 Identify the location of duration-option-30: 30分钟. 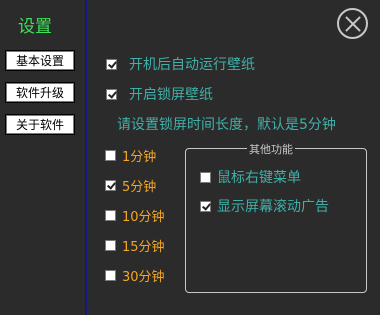
(135, 275).